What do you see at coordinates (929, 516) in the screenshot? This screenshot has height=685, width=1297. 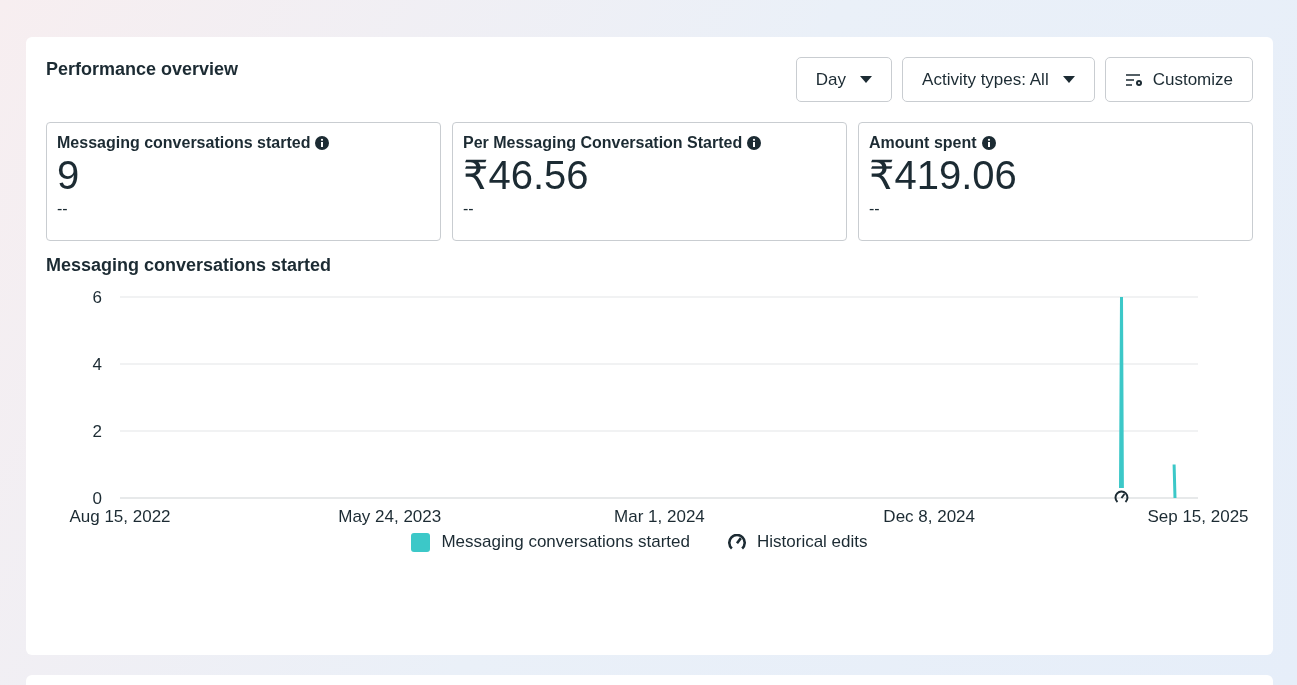 I see `x-tick-label: Dec 8, 2024` at bounding box center [929, 516].